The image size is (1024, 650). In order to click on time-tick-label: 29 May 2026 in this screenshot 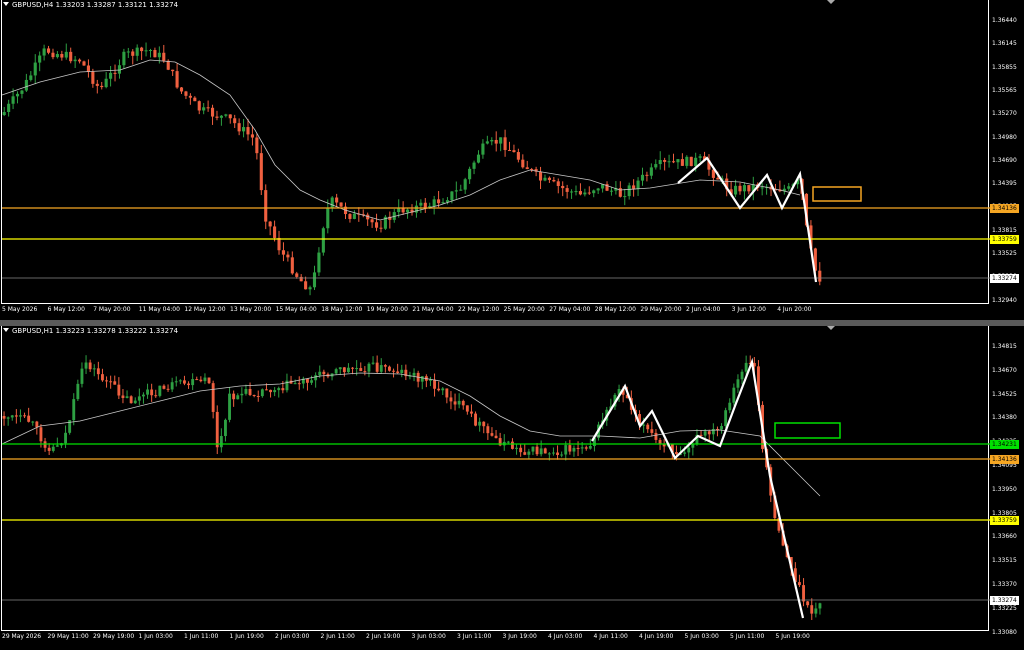, I will do `click(22, 636)`.